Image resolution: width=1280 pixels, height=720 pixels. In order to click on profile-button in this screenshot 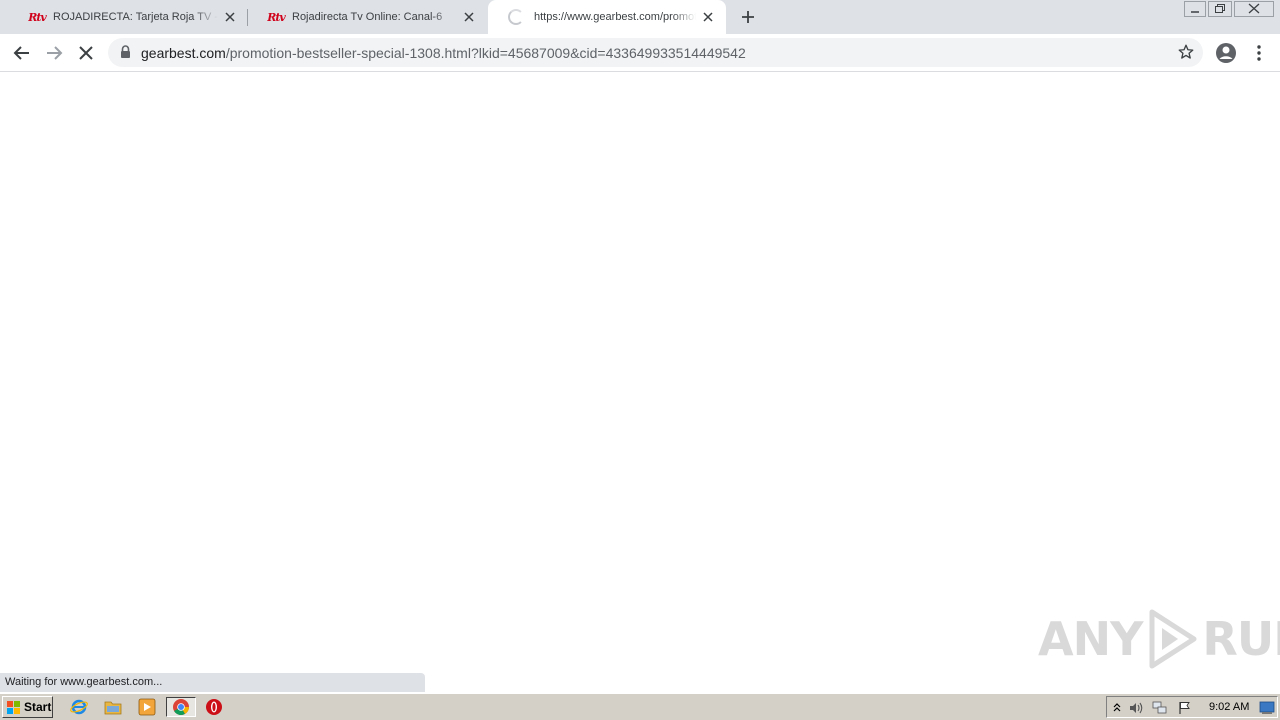, I will do `click(1226, 53)`.